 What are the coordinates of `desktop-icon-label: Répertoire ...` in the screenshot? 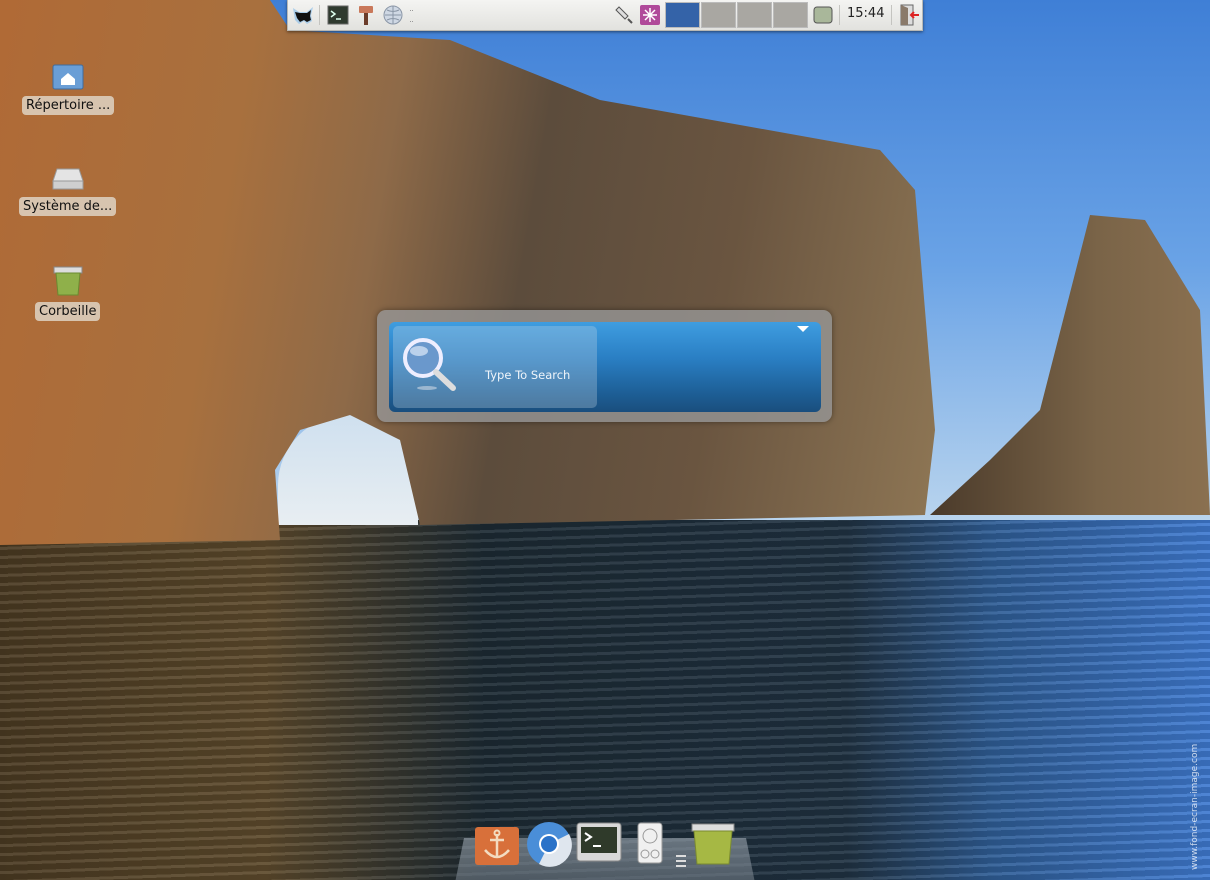 It's located at (68, 105).